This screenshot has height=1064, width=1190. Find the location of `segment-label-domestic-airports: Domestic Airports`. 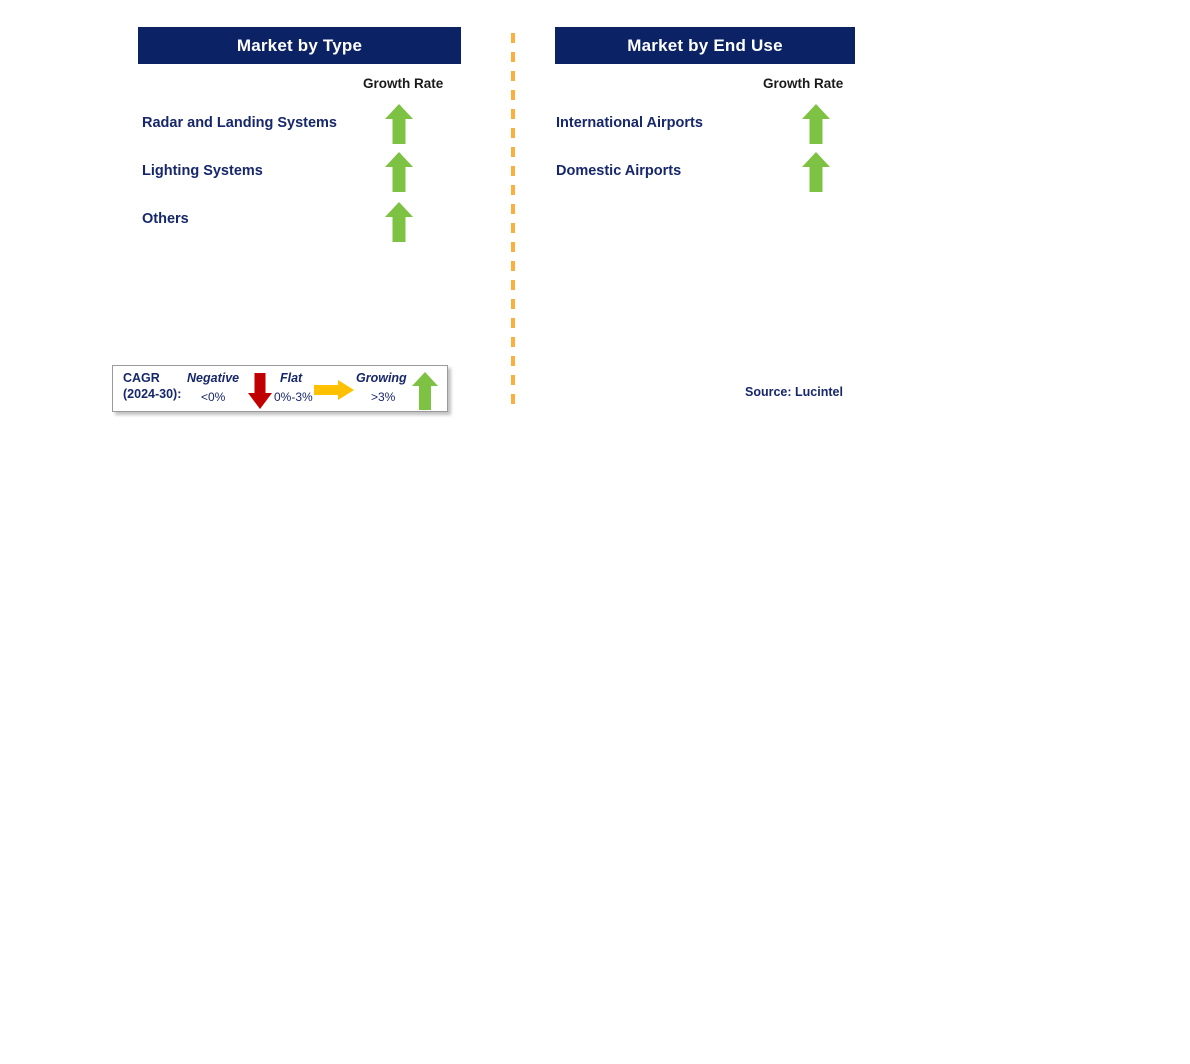

segment-label-domestic-airports: Domestic Airports is located at coordinates (619, 171).